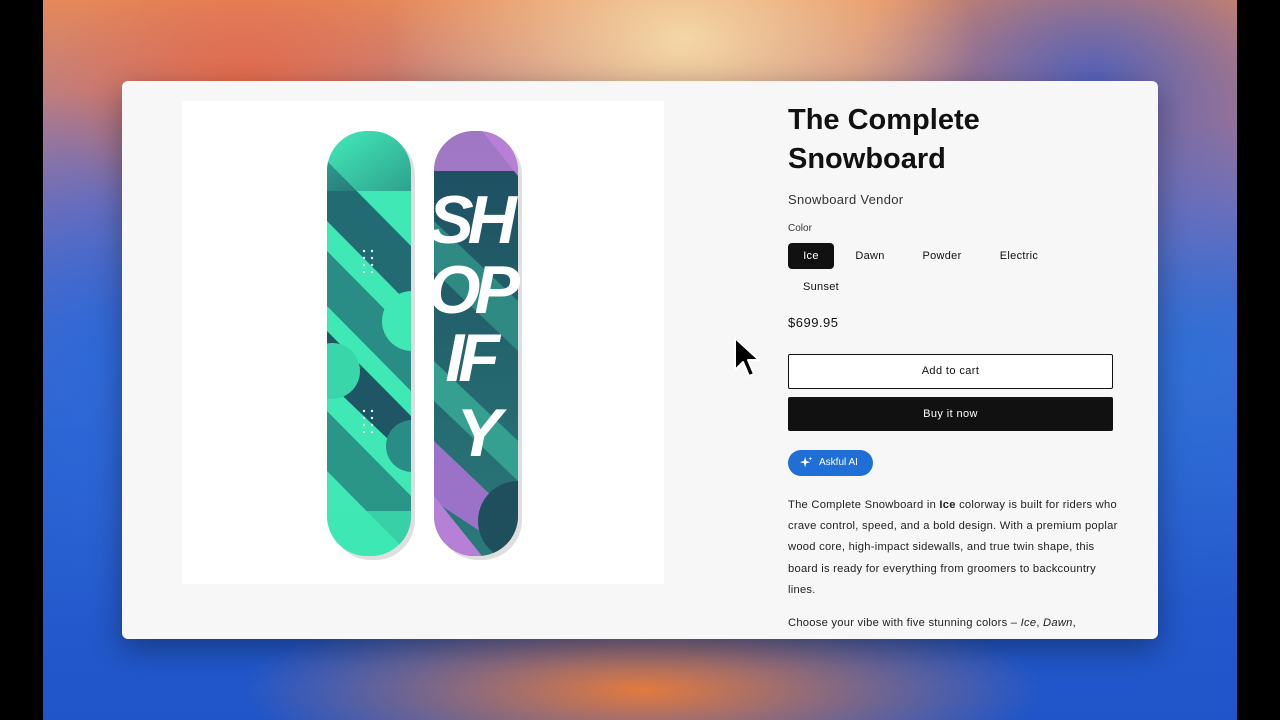 The image size is (1280, 720). I want to click on colors-dawn: Dawn, so click(1058, 623).